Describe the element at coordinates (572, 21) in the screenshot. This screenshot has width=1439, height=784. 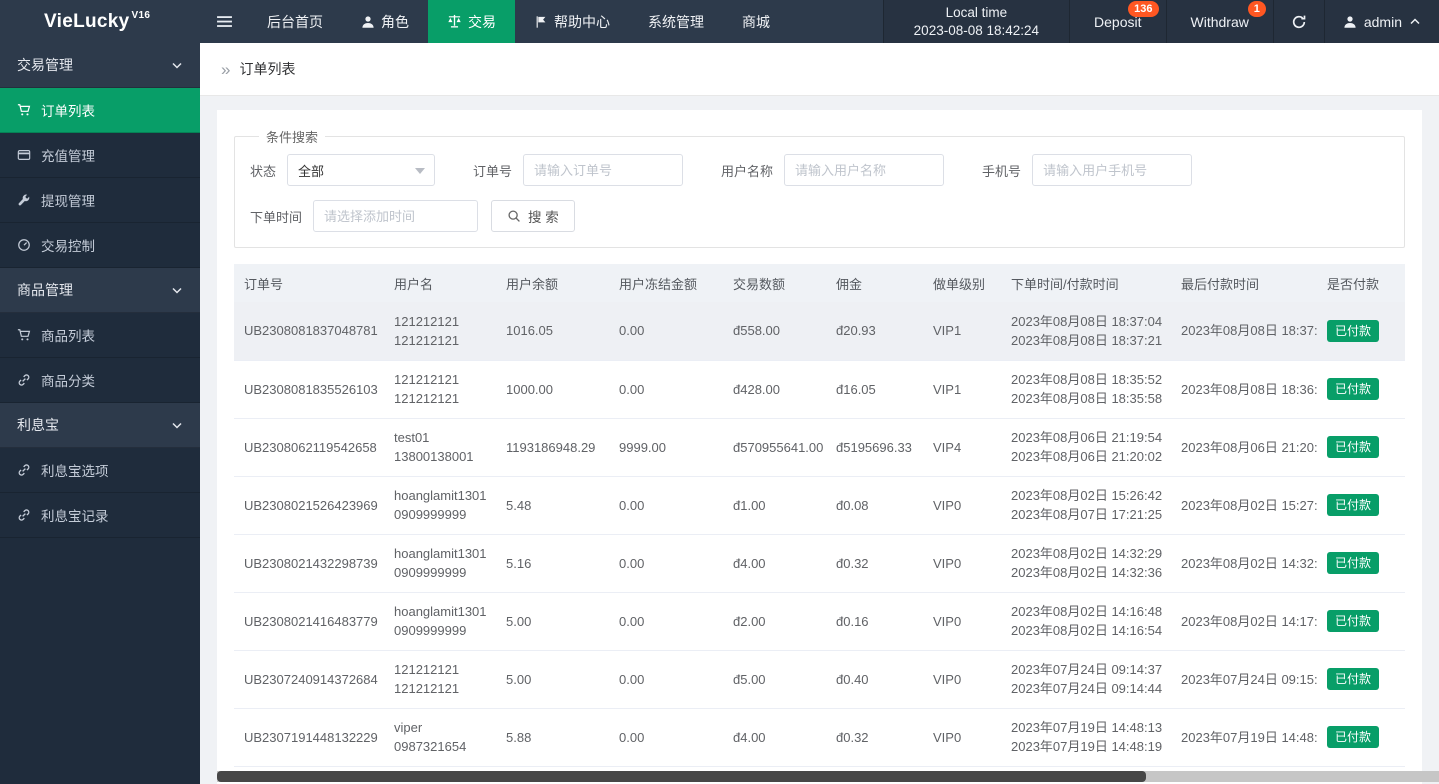
I see `top-menu-item: 帮助中心` at that location.